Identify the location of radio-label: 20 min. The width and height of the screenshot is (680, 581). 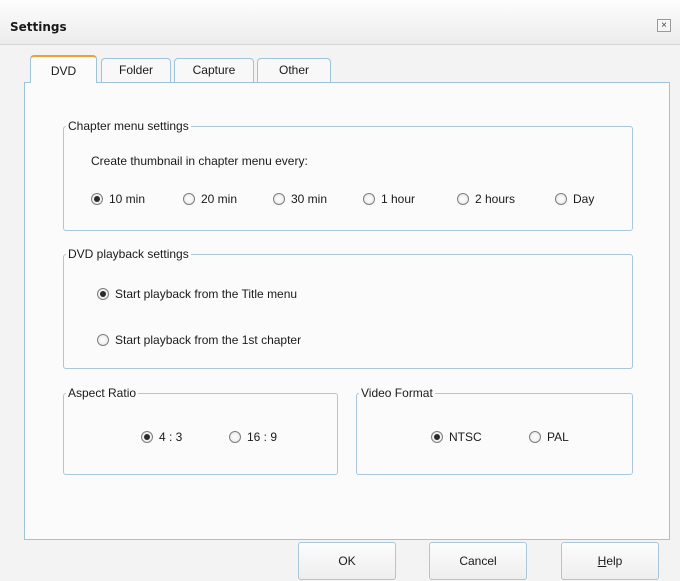
(219, 199).